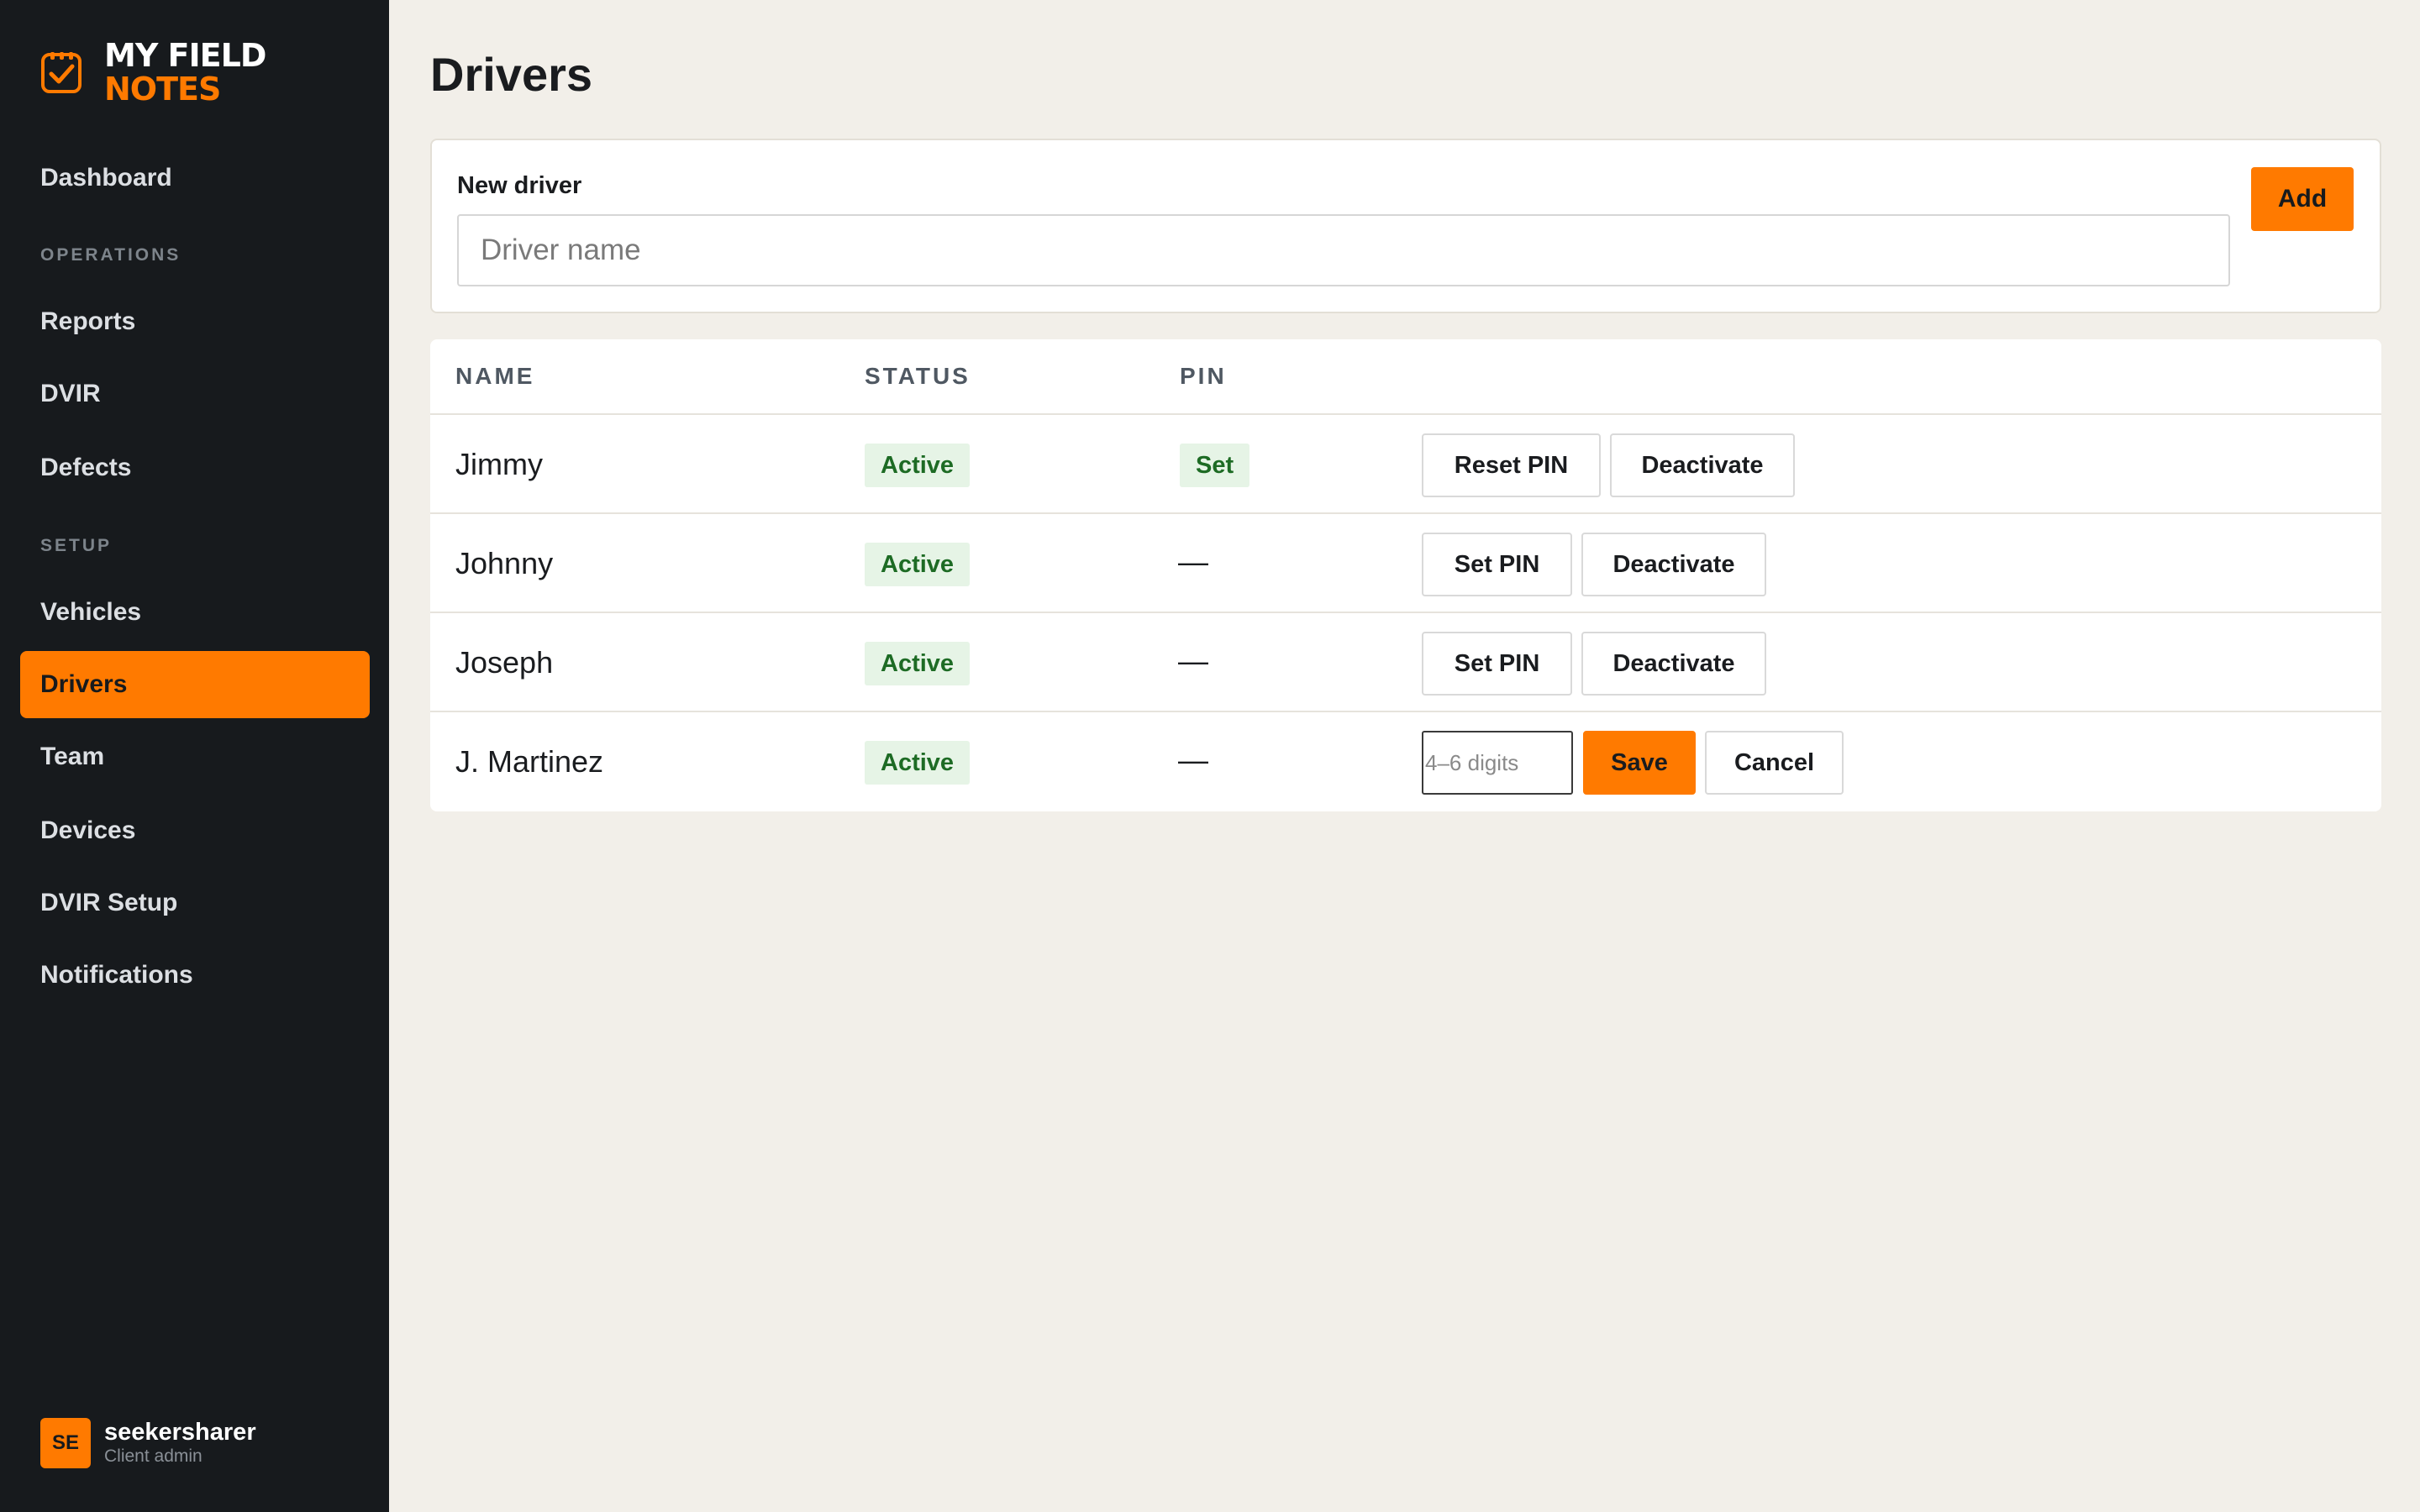 Image resolution: width=2420 pixels, height=1512 pixels. What do you see at coordinates (499, 464) in the screenshot?
I see `driver-name: Jimmy` at bounding box center [499, 464].